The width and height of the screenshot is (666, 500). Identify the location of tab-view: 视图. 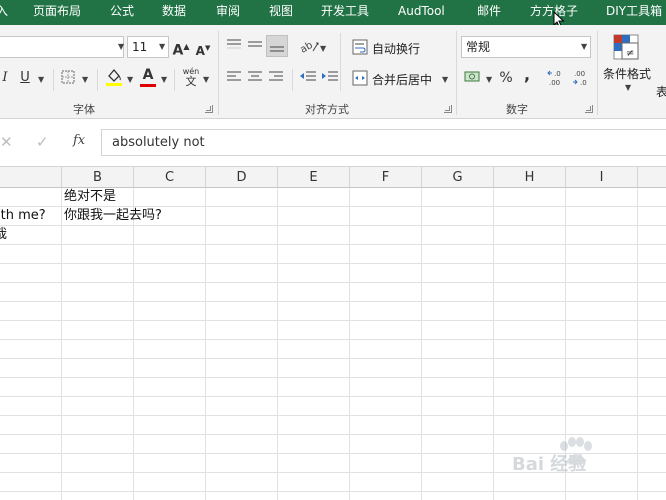
(281, 12).